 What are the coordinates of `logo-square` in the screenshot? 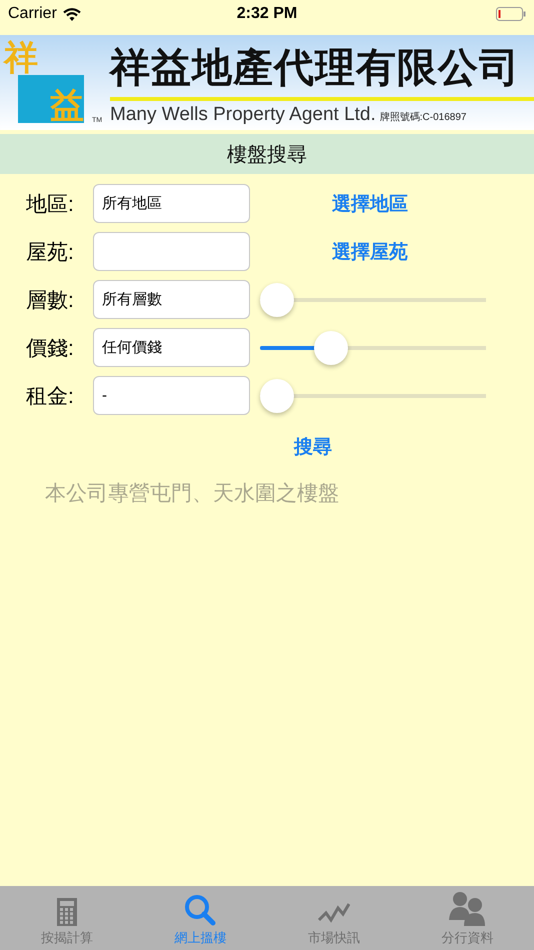 It's located at (51, 99).